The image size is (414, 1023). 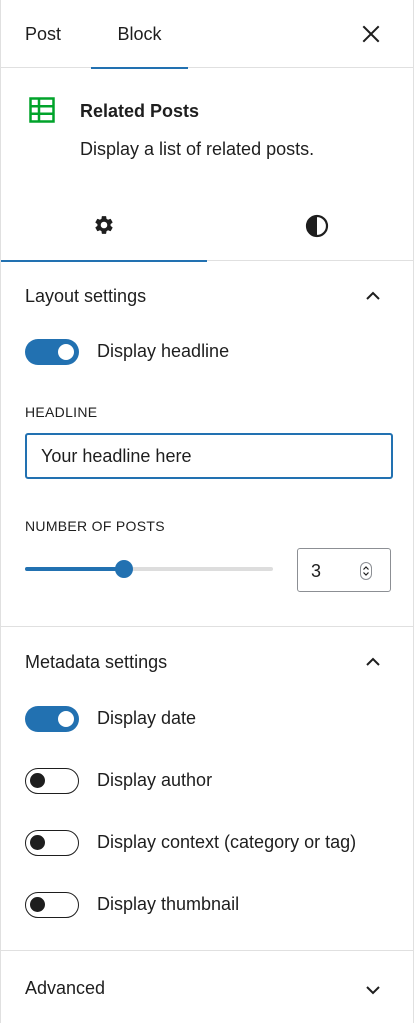 What do you see at coordinates (43, 34) in the screenshot?
I see `tab-post: Post` at bounding box center [43, 34].